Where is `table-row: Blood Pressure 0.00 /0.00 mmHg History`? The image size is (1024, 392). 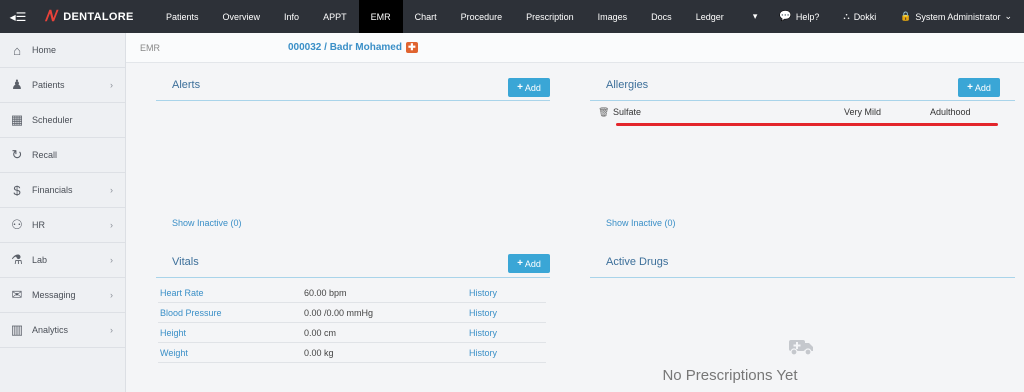 table-row: Blood Pressure 0.00 /0.00 mmHg History is located at coordinates (352, 313).